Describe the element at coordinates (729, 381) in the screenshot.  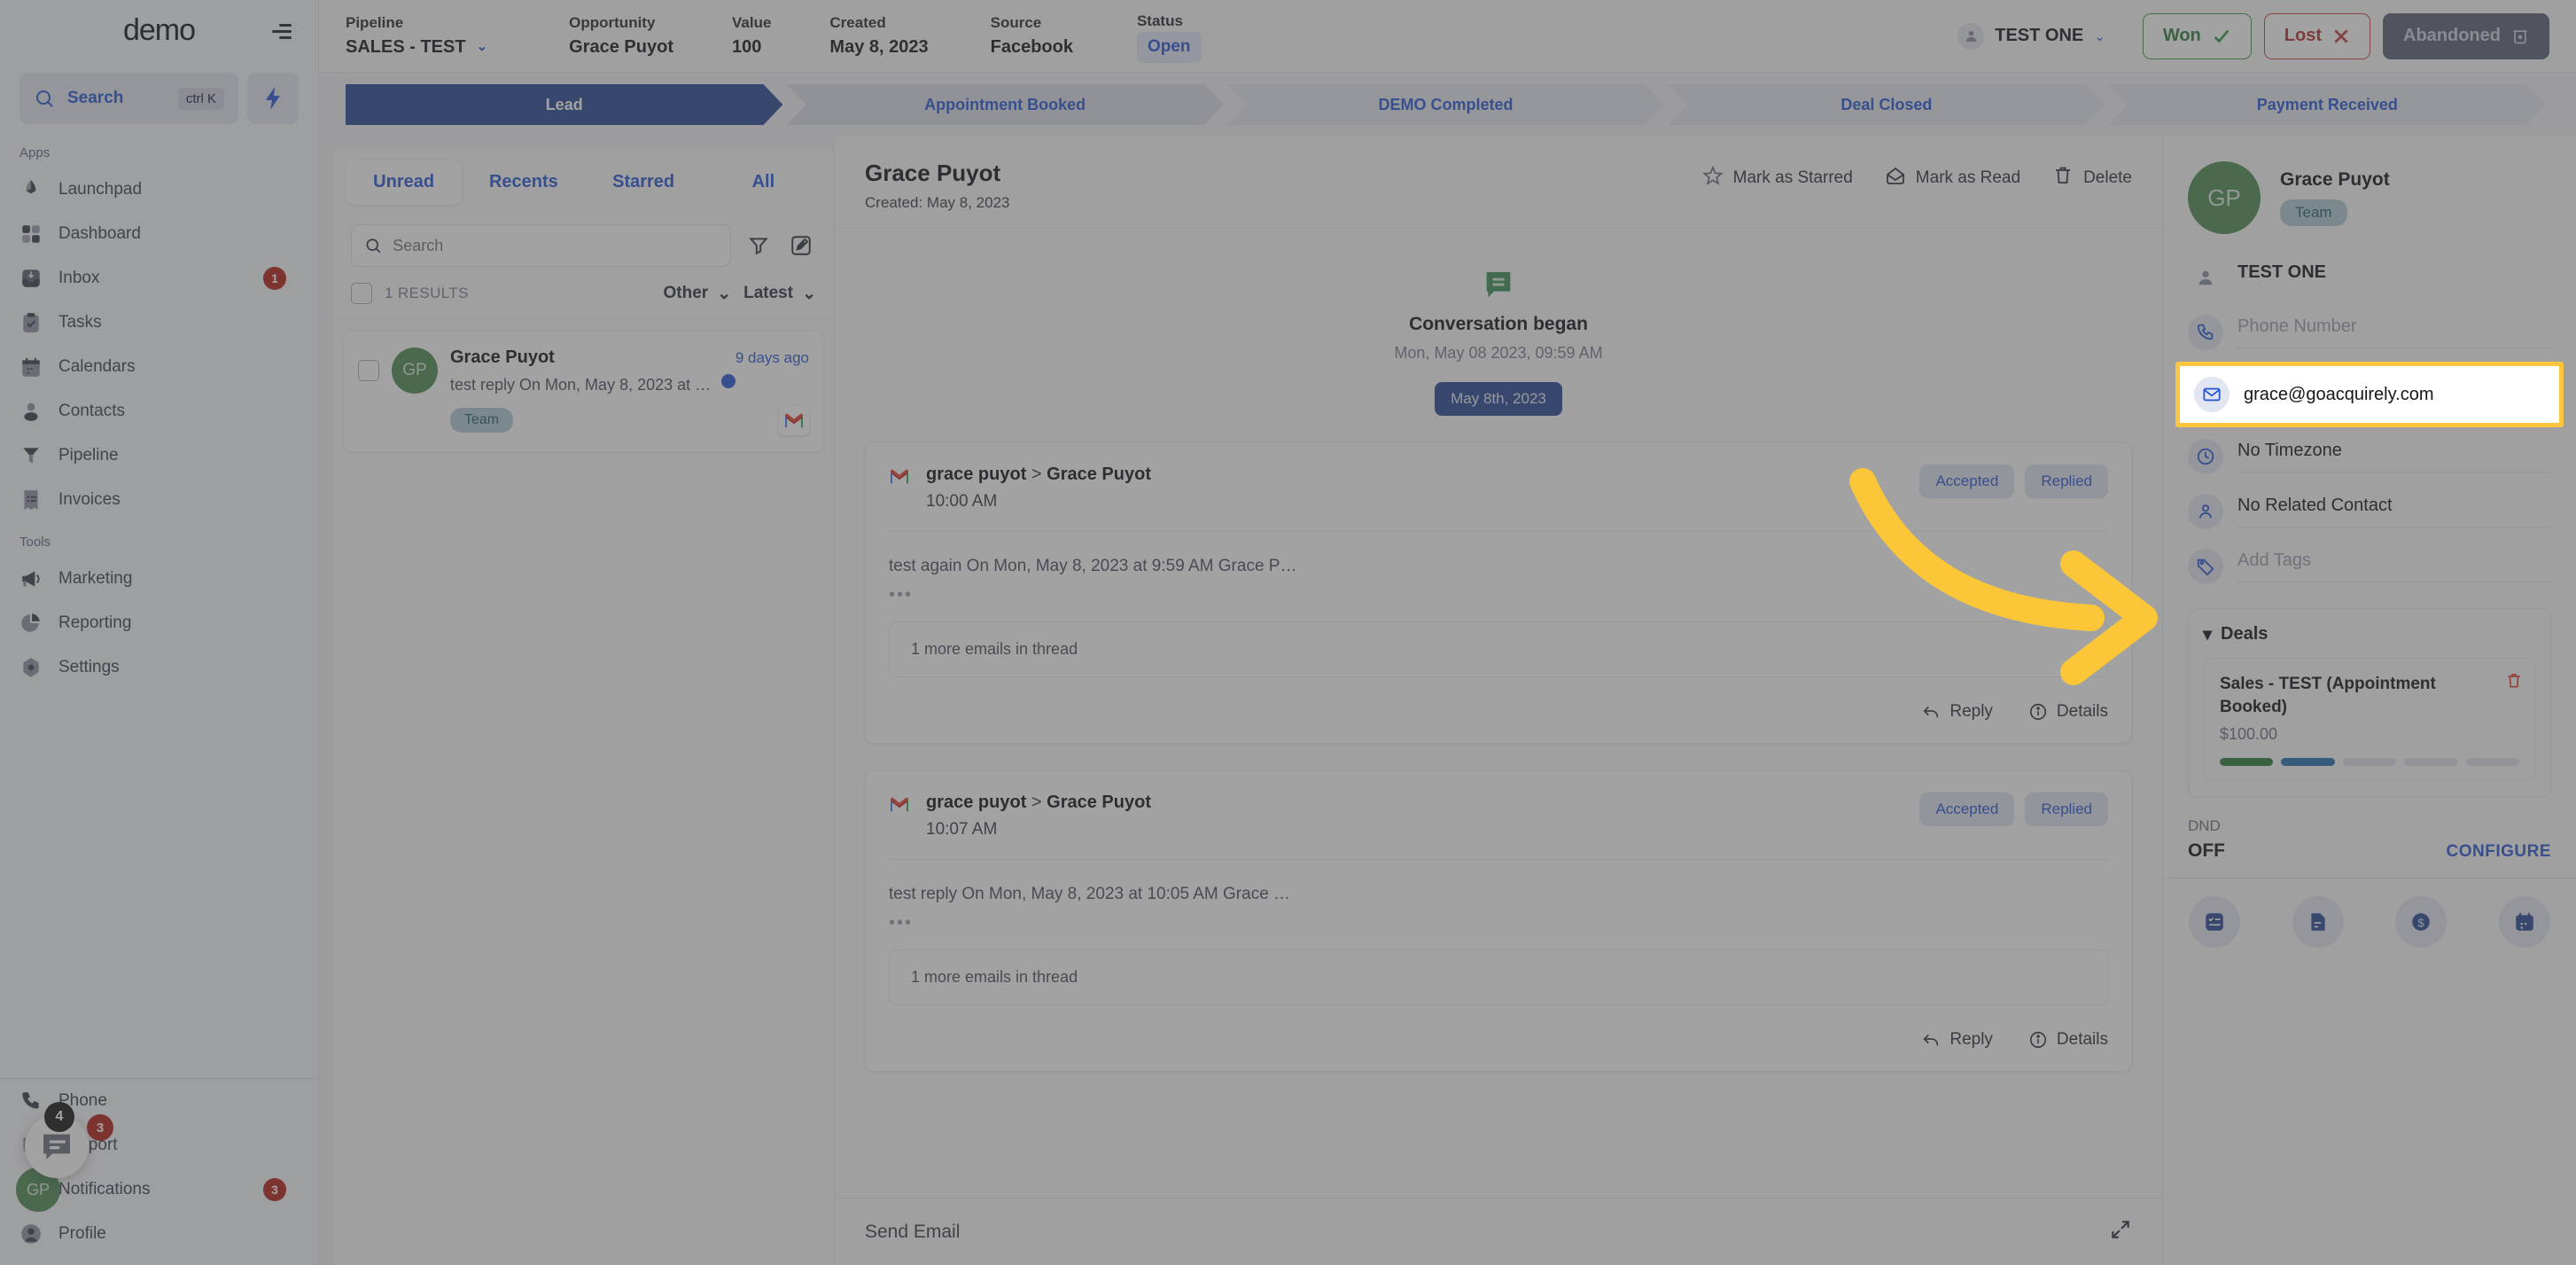
I see `unread-dot` at that location.